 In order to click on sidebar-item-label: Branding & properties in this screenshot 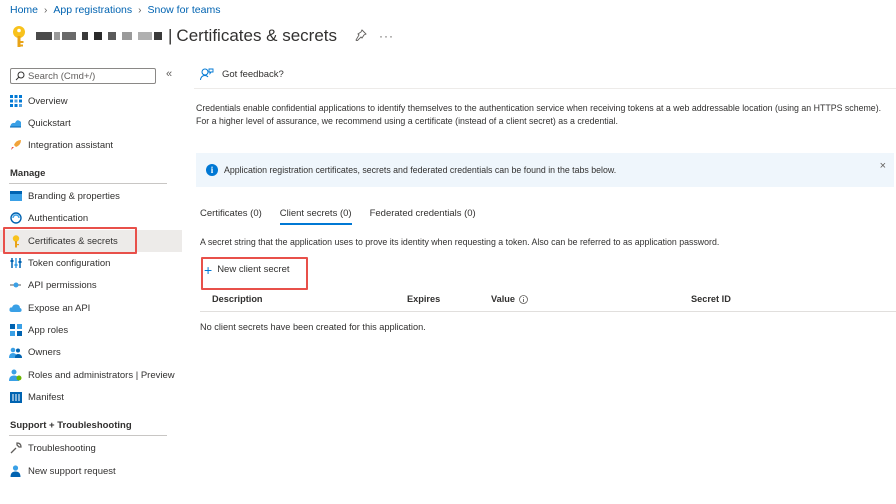, I will do `click(74, 196)`.